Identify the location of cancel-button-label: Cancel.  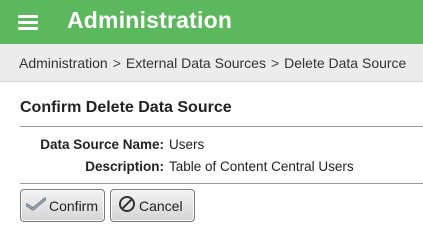
(161, 205).